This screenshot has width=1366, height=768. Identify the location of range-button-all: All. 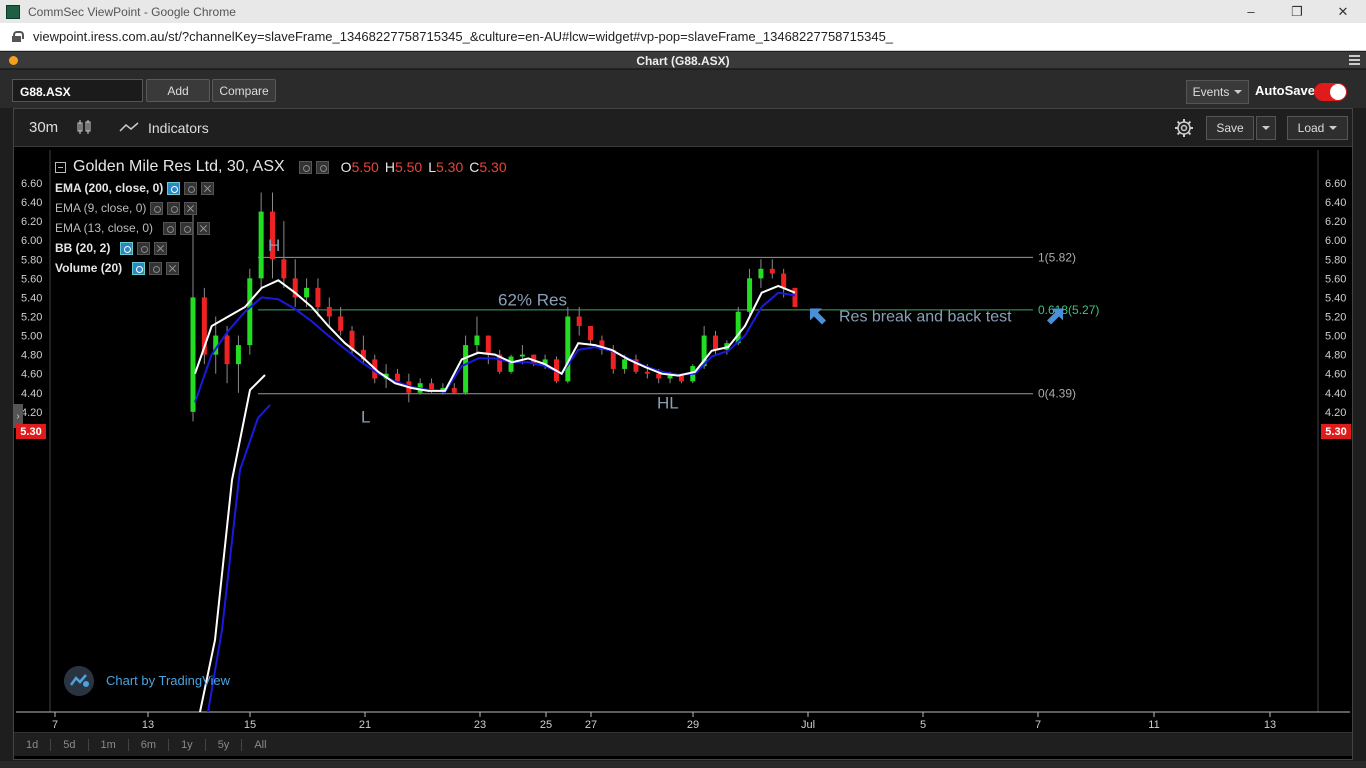
(260, 745).